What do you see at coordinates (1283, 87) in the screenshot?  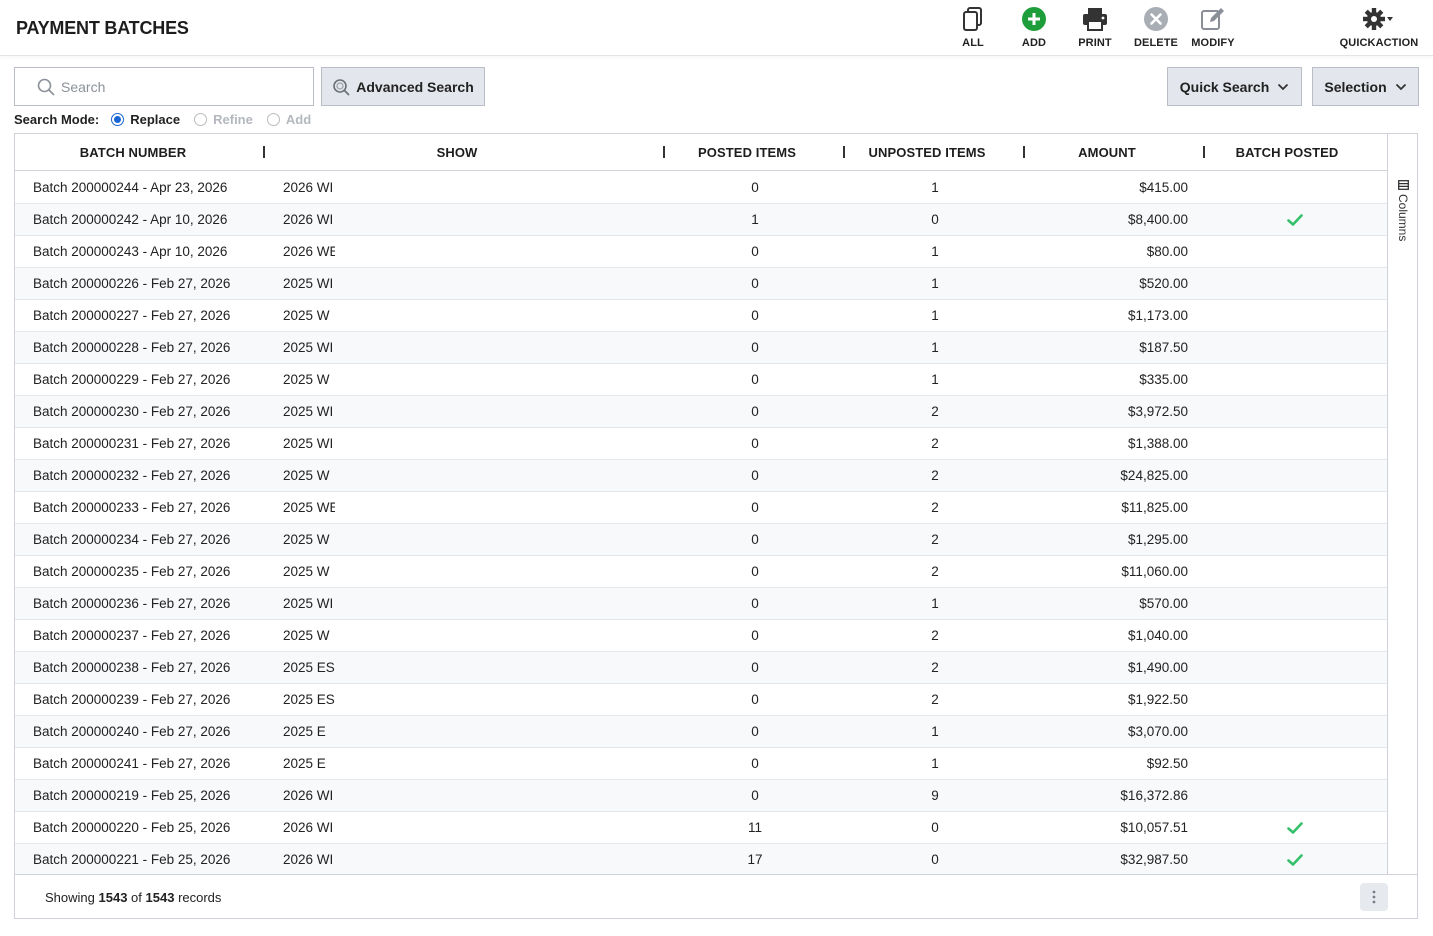 I see `chevron-down-icon` at bounding box center [1283, 87].